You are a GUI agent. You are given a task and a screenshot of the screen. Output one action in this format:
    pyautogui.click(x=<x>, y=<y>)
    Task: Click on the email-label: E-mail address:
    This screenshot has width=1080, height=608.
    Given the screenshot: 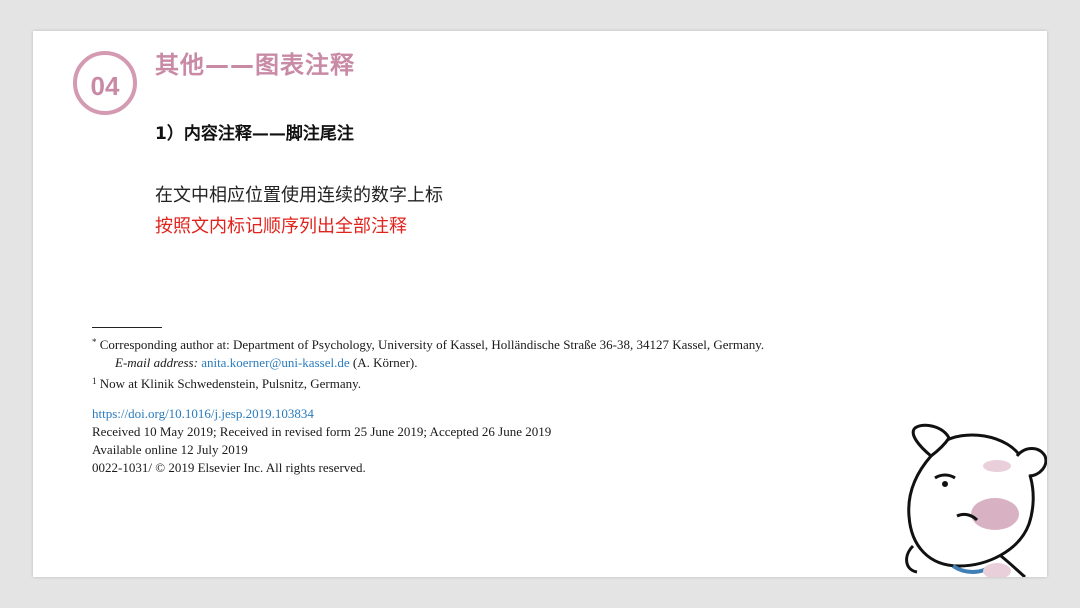 What is the action you would take?
    pyautogui.click(x=156, y=362)
    